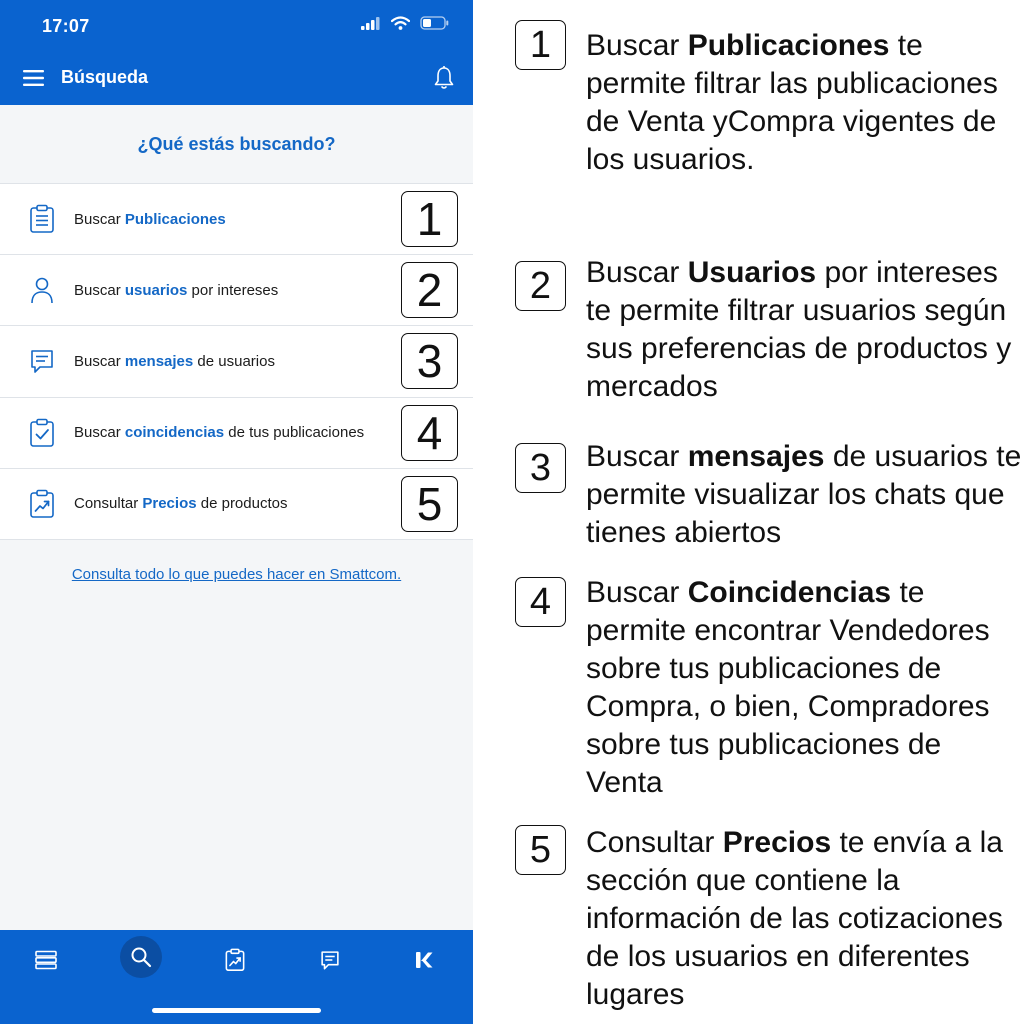 The width and height of the screenshot is (1030, 1024). What do you see at coordinates (444, 78) in the screenshot?
I see `notification-bell-icon` at bounding box center [444, 78].